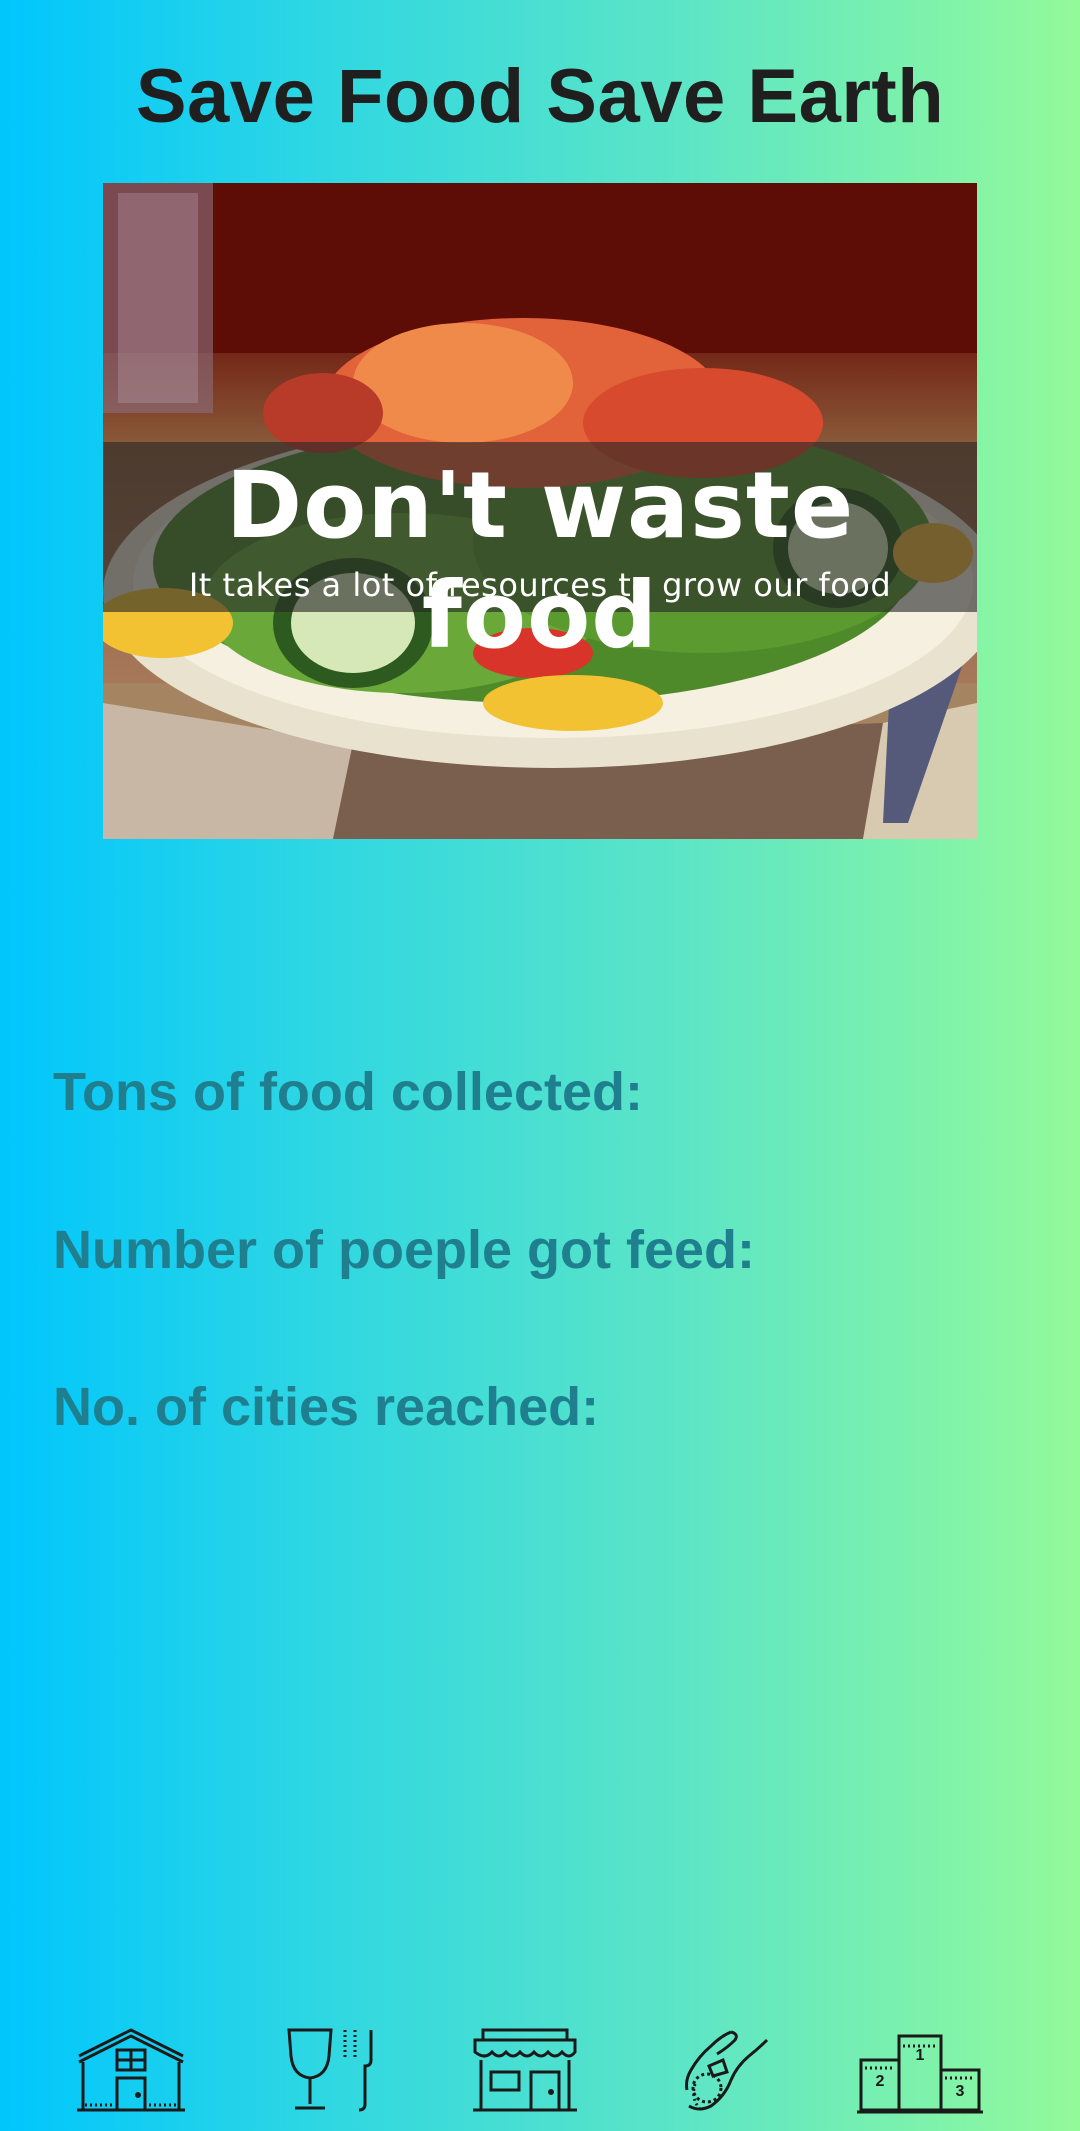 This screenshot has height=2131, width=1080. What do you see at coordinates (880, 2081) in the screenshot?
I see `podium-second-label: 2` at bounding box center [880, 2081].